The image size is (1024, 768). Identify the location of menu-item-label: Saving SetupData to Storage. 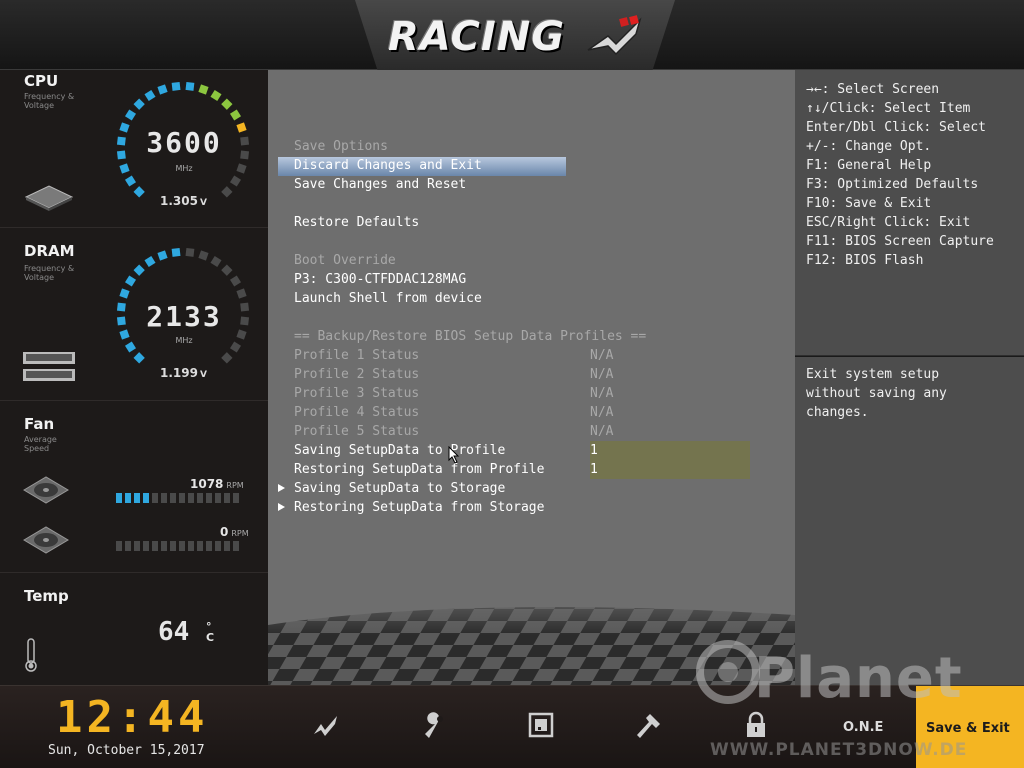
(400, 488).